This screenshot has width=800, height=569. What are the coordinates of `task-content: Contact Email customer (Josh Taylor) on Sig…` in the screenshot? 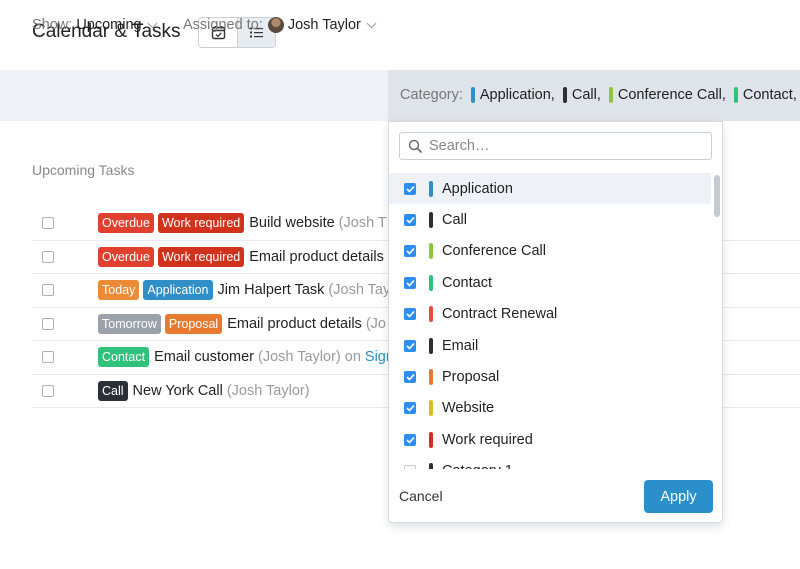 It's located at (246, 357).